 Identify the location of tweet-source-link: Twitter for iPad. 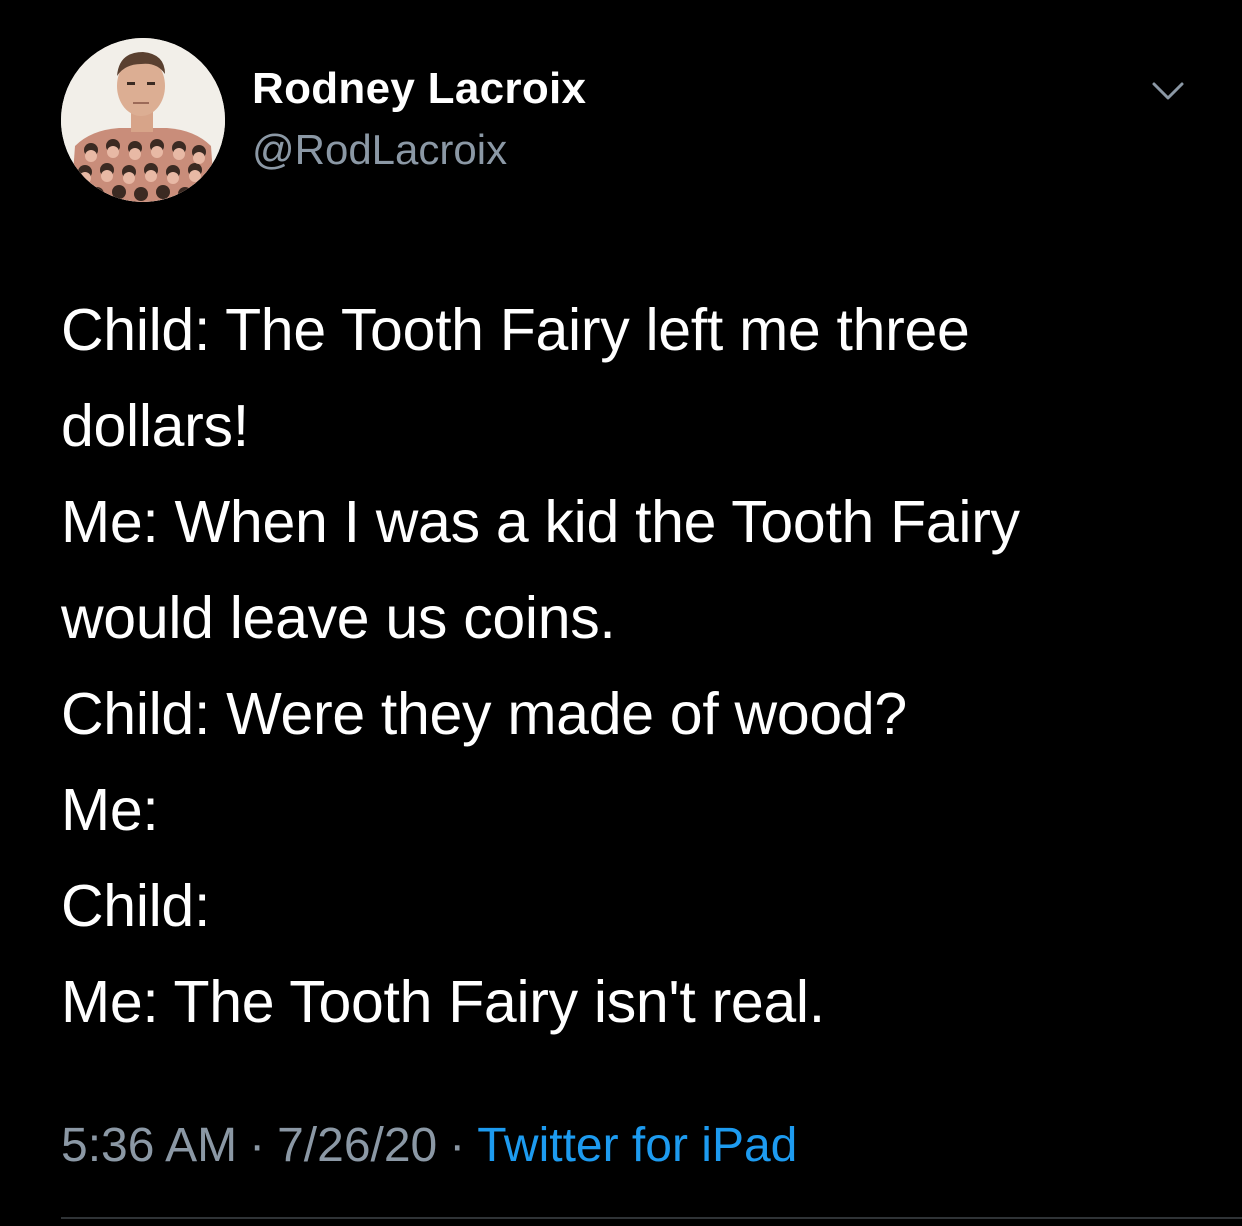
(637, 1145).